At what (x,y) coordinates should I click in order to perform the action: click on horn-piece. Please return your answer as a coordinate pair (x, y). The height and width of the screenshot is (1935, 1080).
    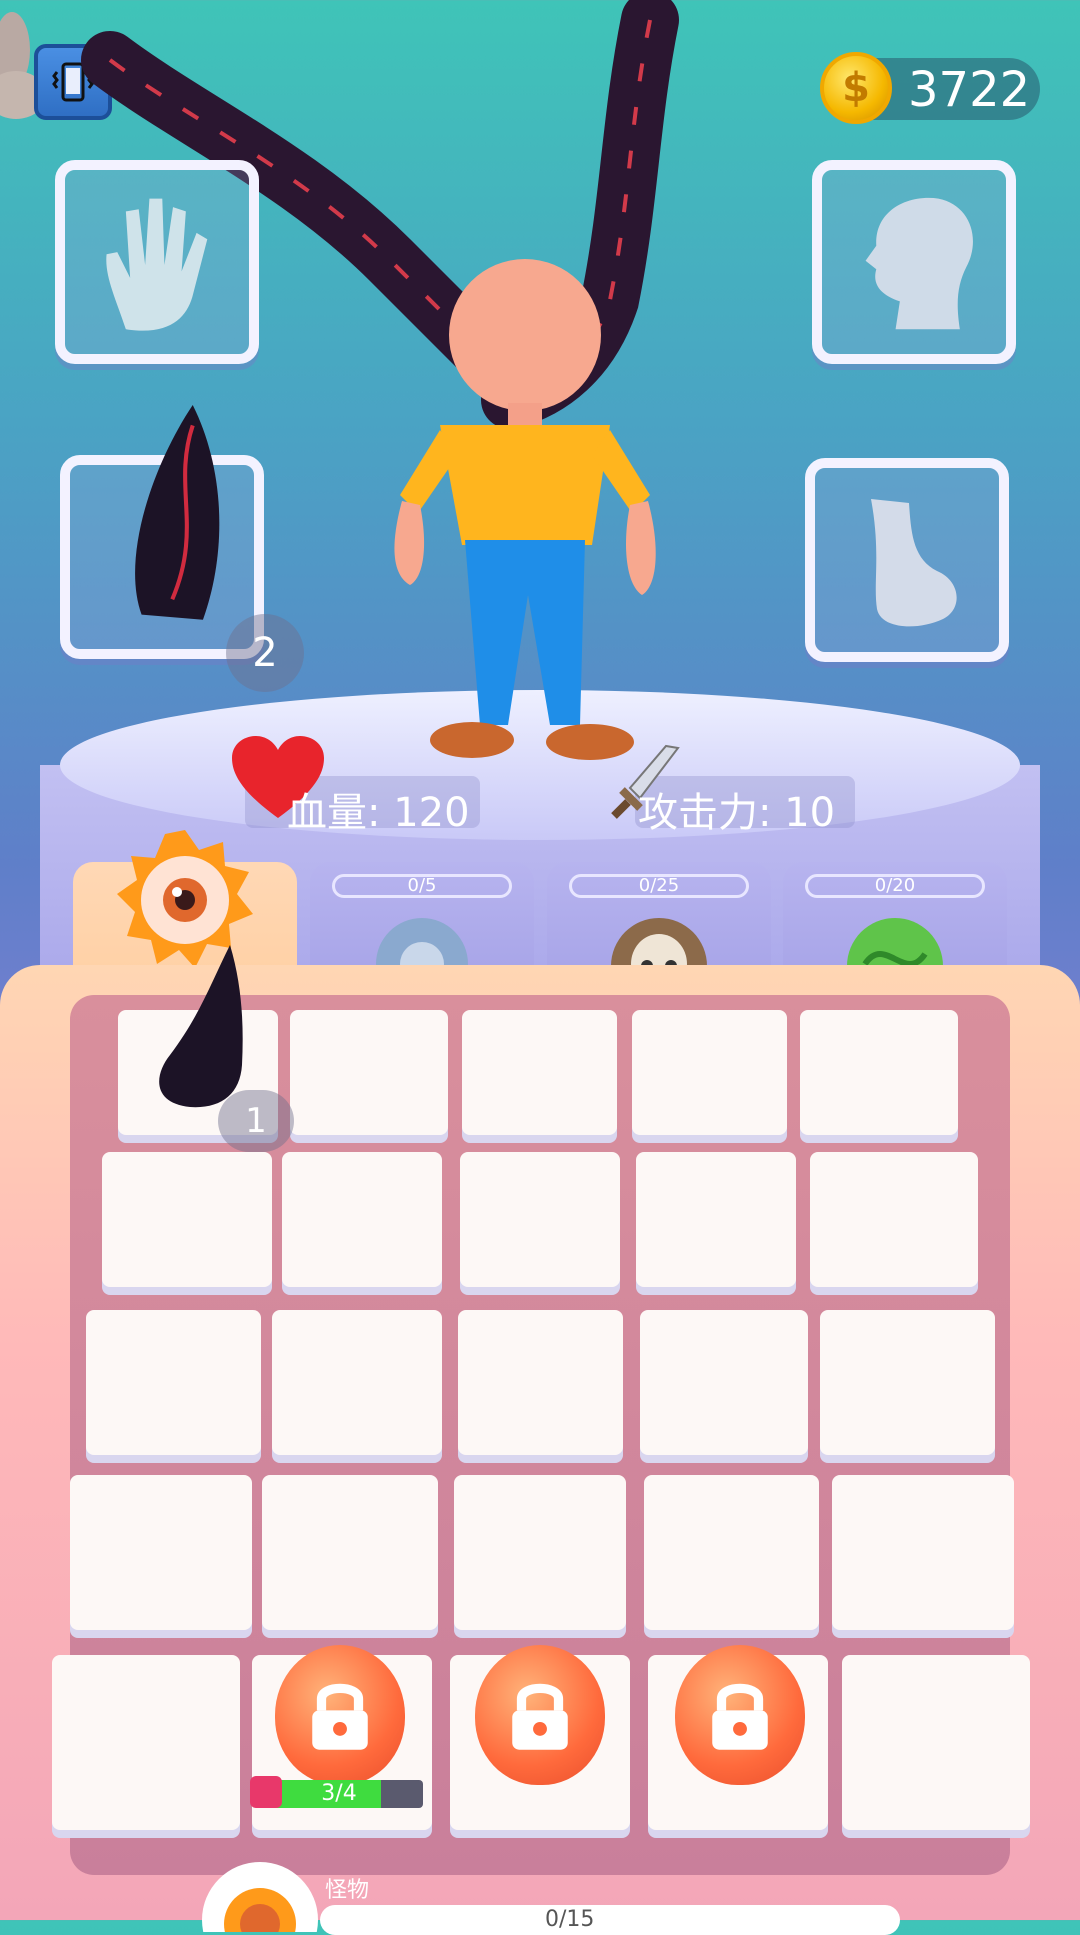
    Looking at the image, I should click on (200, 1030).